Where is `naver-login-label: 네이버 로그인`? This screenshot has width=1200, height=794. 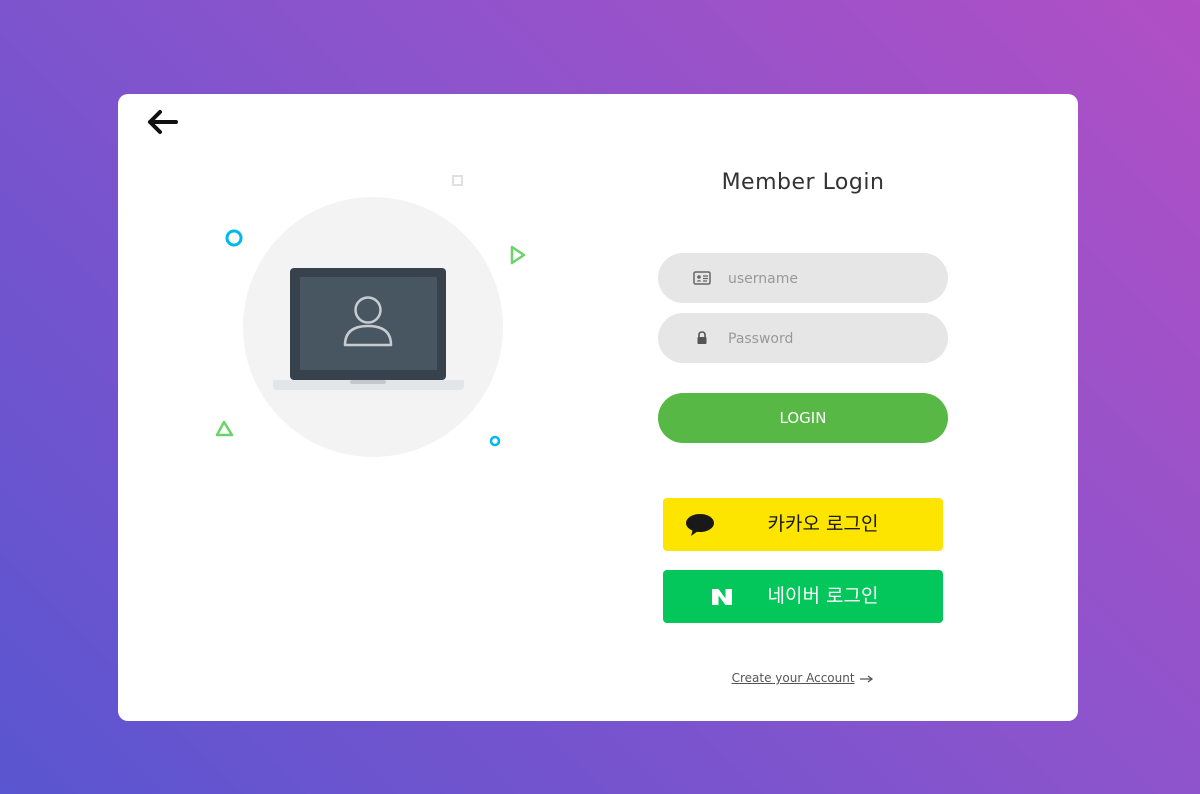 naver-login-label: 네이버 로그인 is located at coordinates (823, 596).